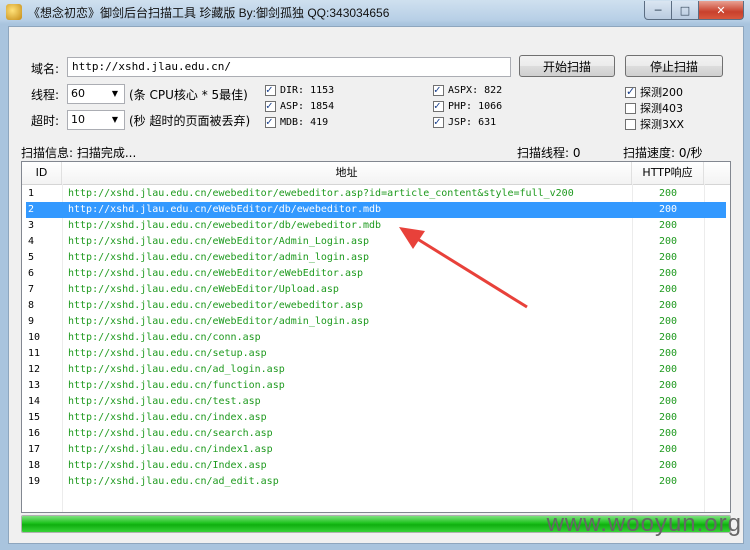 The width and height of the screenshot is (750, 550). Describe the element at coordinates (348, 338) in the screenshot. I see `row-url: http://xshd.jlau.edu.cn/conn.asp` at that location.